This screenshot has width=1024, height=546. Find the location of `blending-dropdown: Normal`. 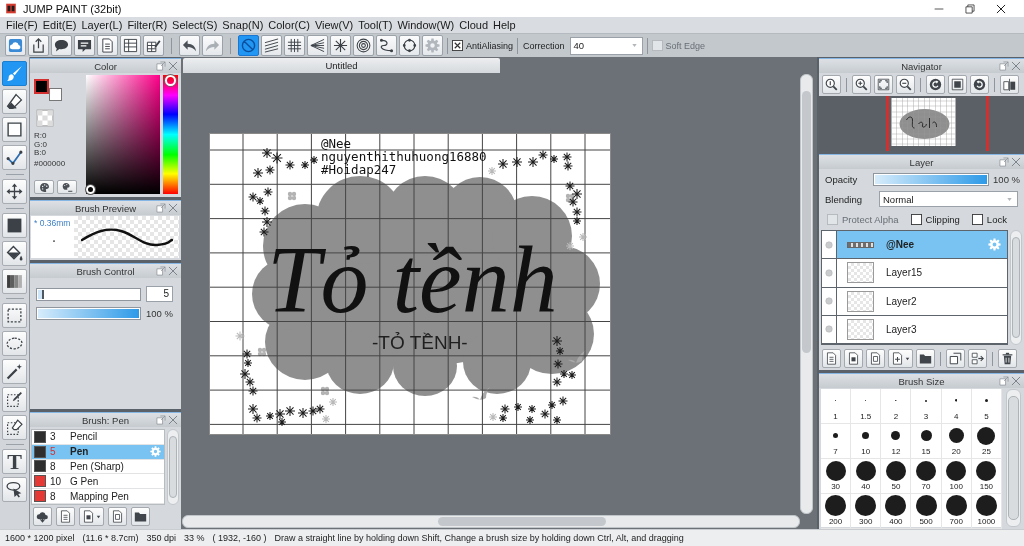

blending-dropdown: Normal is located at coordinates (948, 199).